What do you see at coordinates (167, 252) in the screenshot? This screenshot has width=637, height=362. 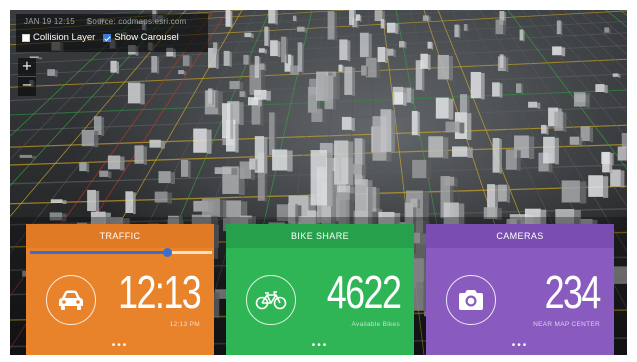 I see `time-slider-handle` at bounding box center [167, 252].